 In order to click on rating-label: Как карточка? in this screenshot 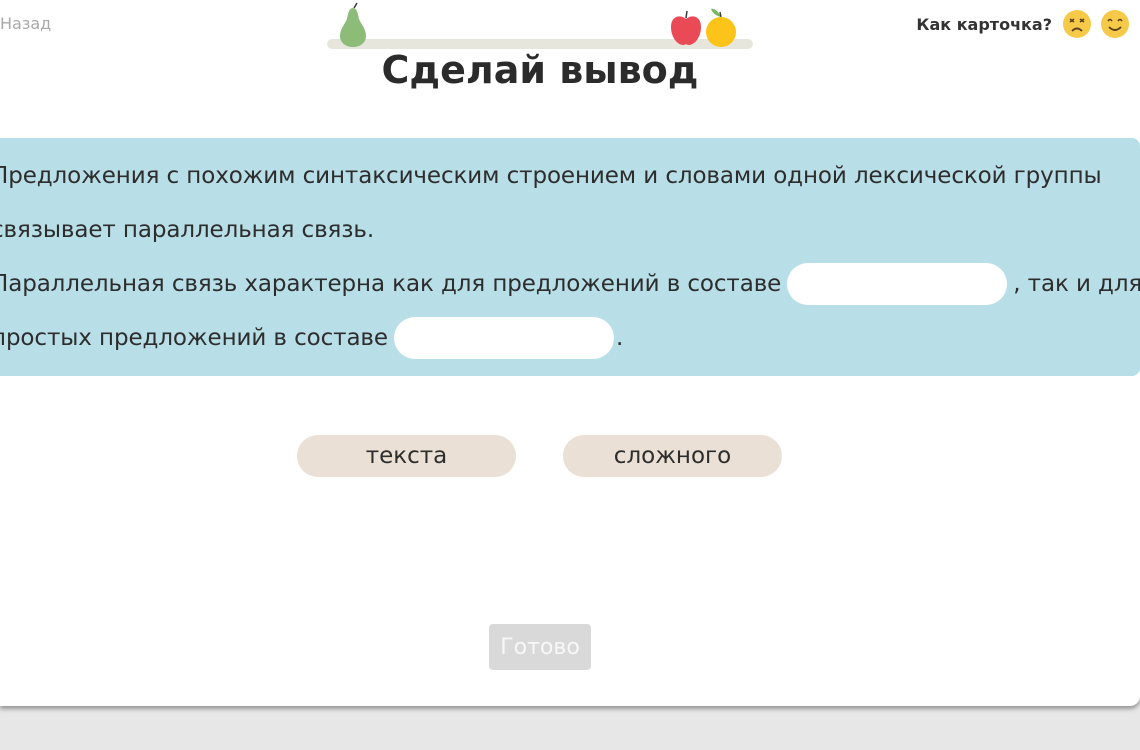, I will do `click(984, 24)`.